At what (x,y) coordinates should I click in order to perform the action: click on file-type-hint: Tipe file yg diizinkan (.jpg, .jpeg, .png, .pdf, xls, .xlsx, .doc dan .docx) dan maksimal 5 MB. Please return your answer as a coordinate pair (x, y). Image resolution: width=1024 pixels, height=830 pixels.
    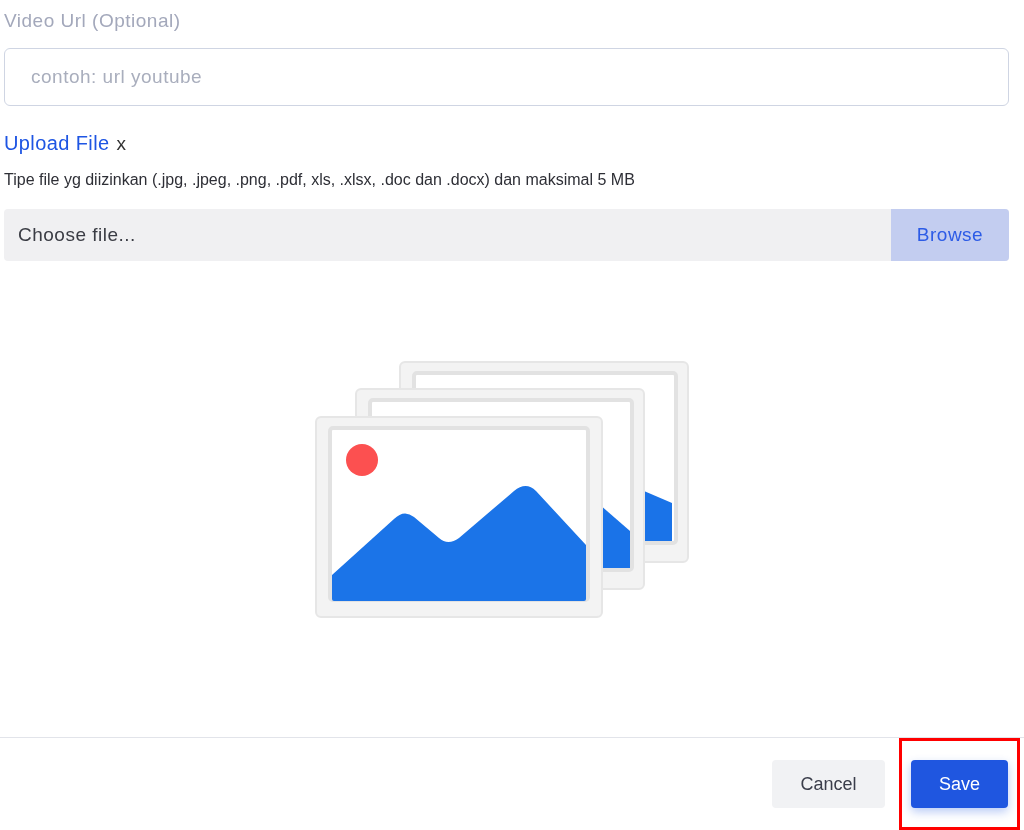
    Looking at the image, I should click on (320, 180).